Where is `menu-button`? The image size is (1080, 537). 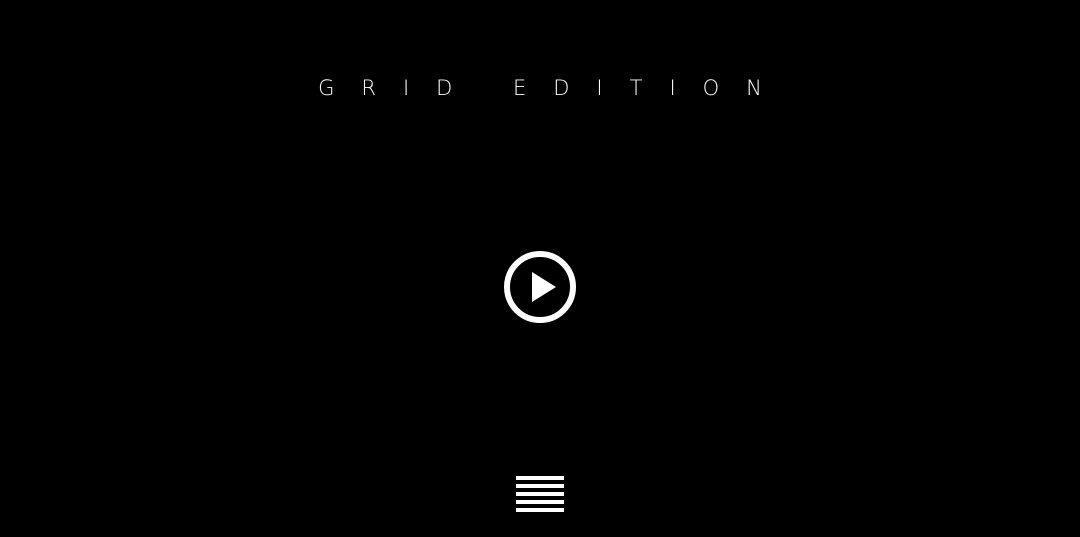 menu-button is located at coordinates (540, 494).